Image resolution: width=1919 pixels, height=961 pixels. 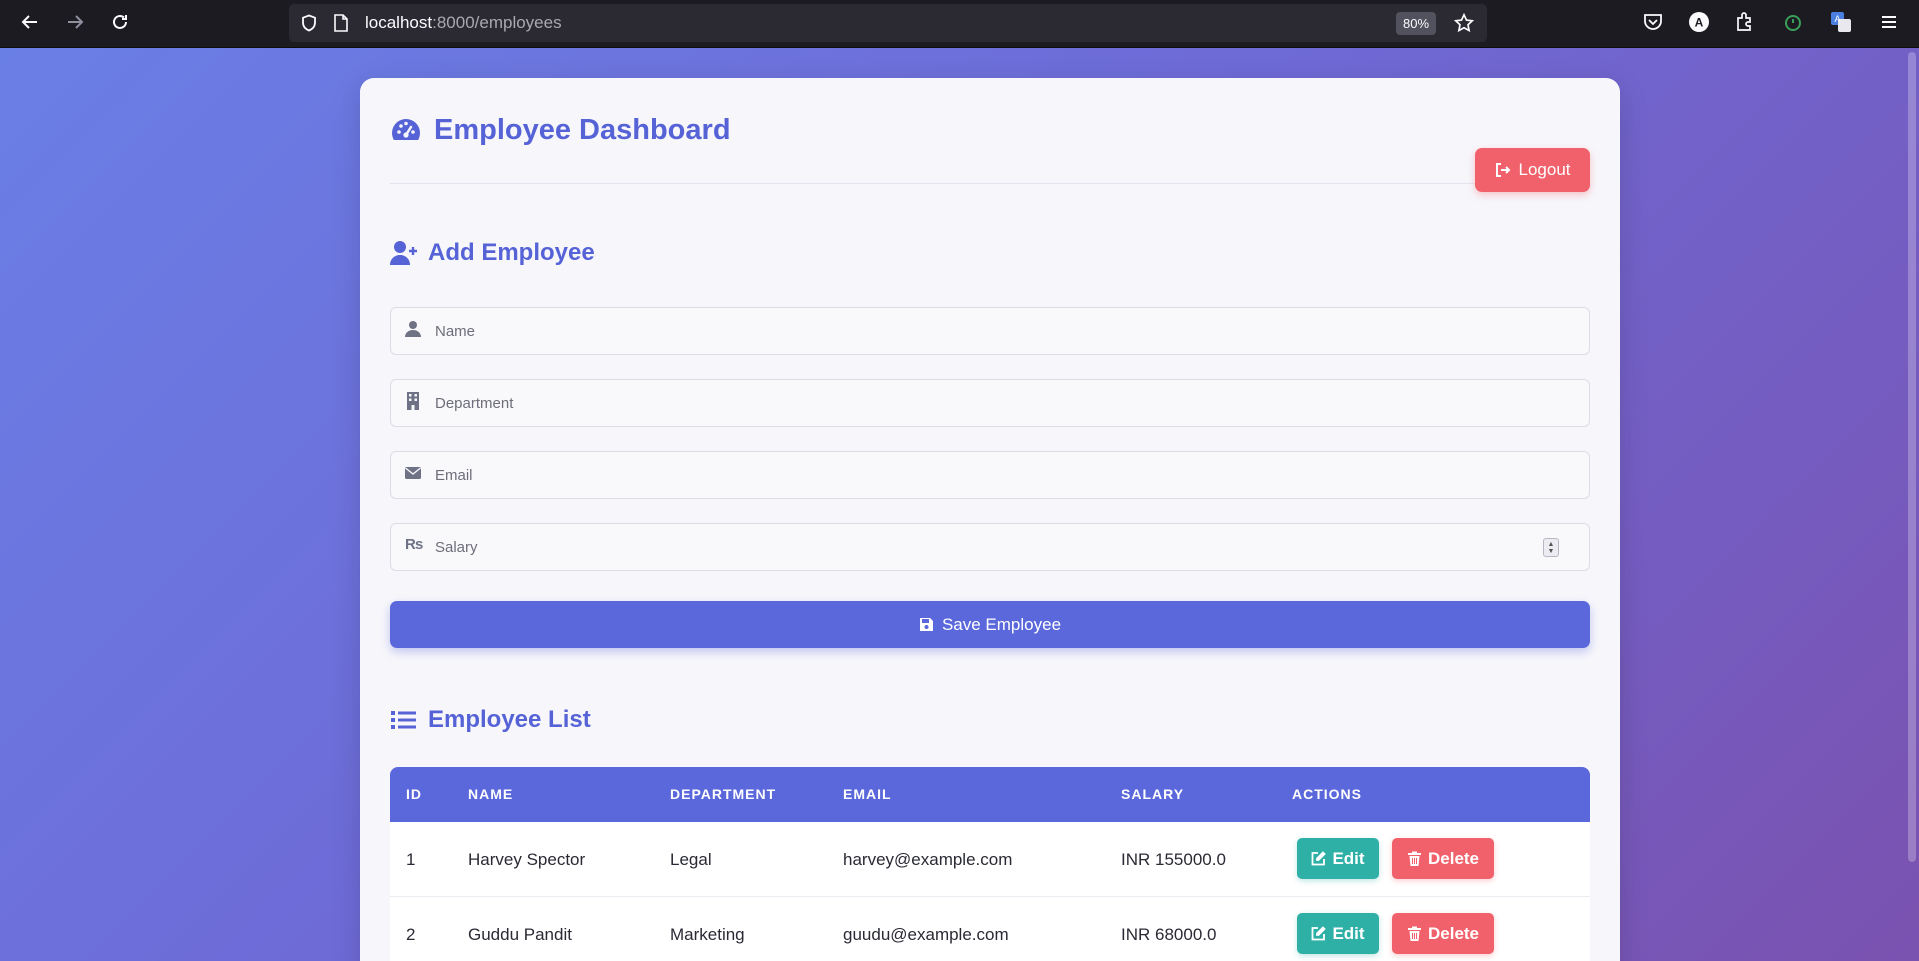 What do you see at coordinates (497, 22) in the screenshot?
I see `url-path: :8000/employees` at bounding box center [497, 22].